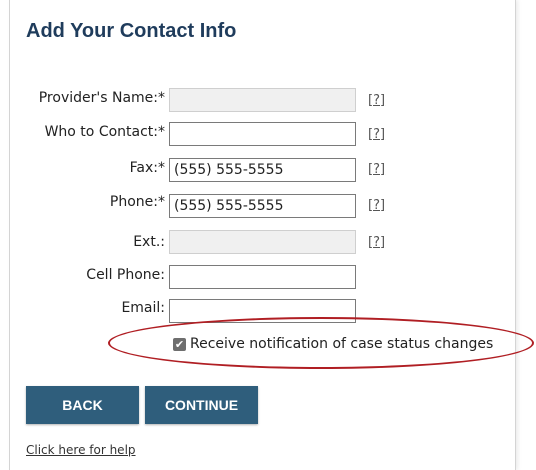 Image resolution: width=536 pixels, height=470 pixels. What do you see at coordinates (376, 169) in the screenshot?
I see `fax-help-icon: [?]` at bounding box center [376, 169].